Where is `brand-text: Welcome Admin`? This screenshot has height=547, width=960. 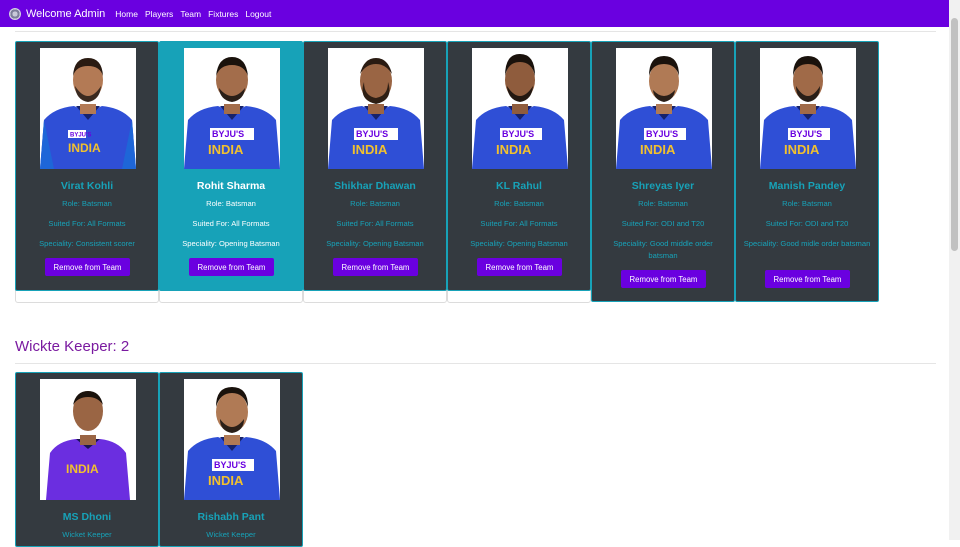 brand-text: Welcome Admin is located at coordinates (66, 13).